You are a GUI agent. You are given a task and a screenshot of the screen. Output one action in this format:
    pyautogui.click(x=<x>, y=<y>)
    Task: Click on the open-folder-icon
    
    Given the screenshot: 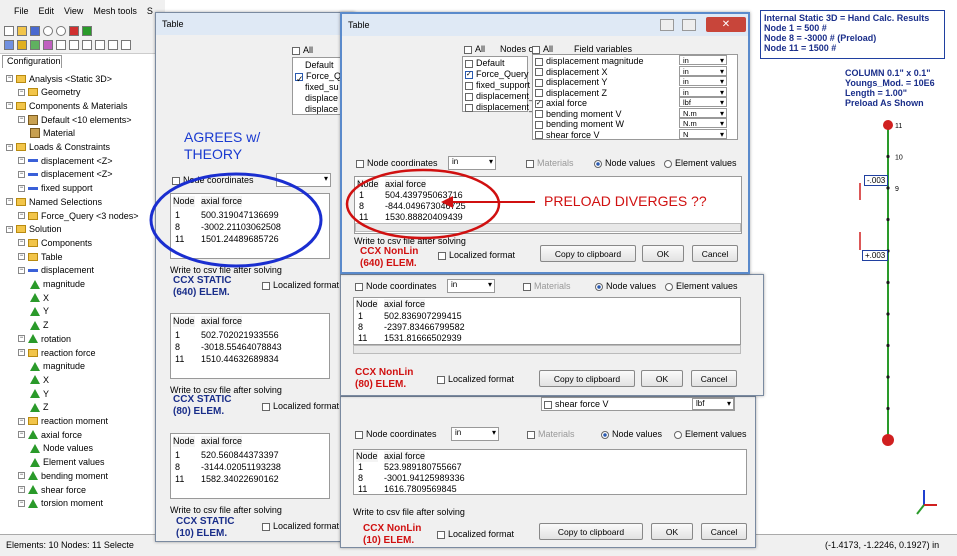 What is the action you would take?
    pyautogui.click(x=22, y=31)
    